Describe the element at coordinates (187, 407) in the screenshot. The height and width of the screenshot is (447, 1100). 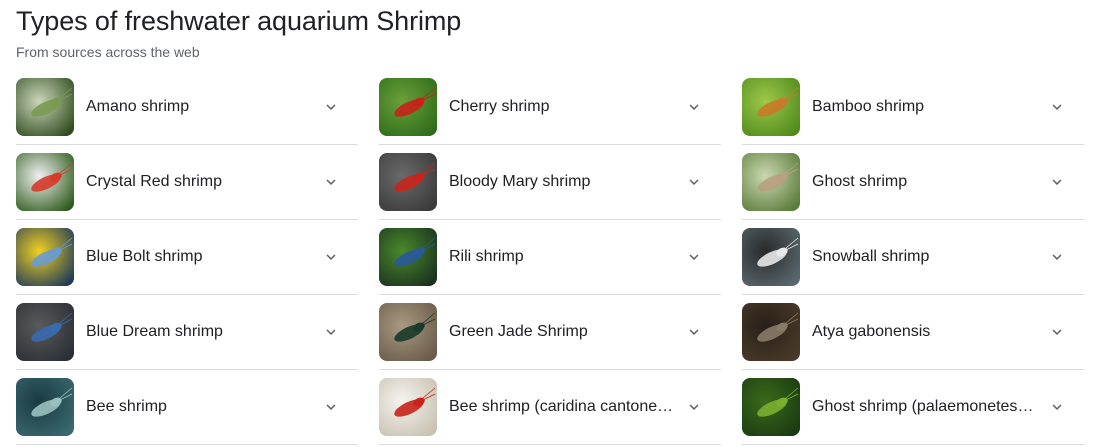
I see `list-item: Bee shrimp` at that location.